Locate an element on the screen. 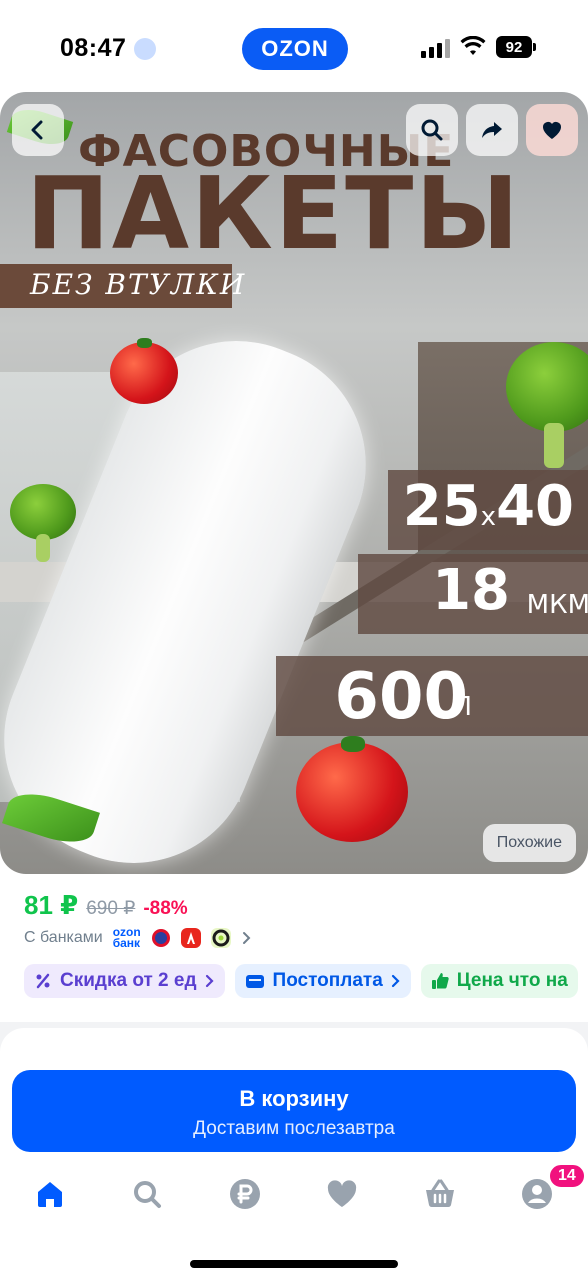  ozon-bank-logo: ozon банк is located at coordinates (126, 937).